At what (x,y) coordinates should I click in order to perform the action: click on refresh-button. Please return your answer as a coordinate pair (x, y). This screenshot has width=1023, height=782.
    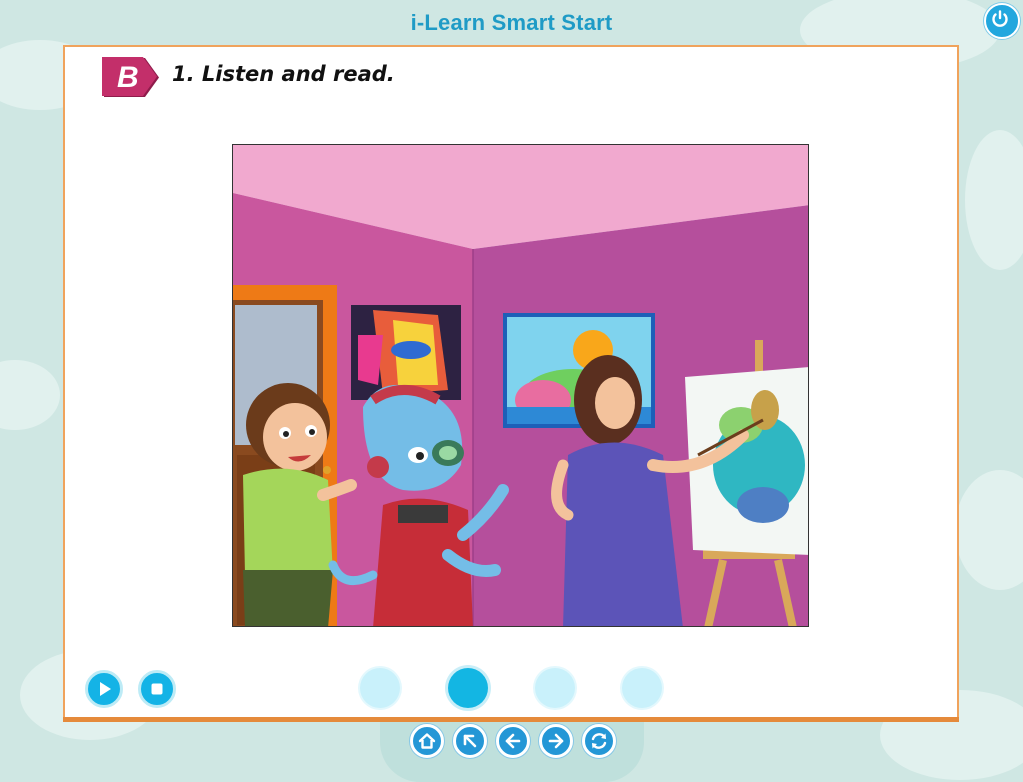
    Looking at the image, I should click on (599, 741).